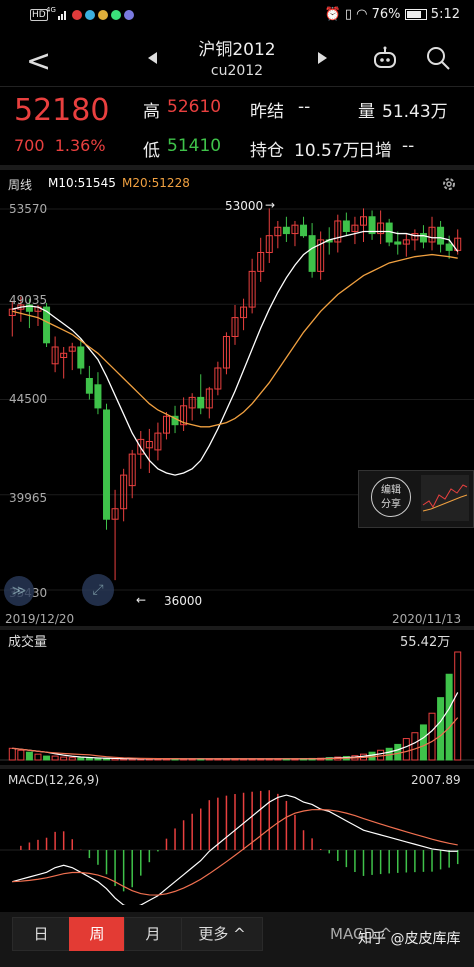 The width and height of the screenshot is (474, 967). Describe the element at coordinates (28, 498) in the screenshot. I see `y-tick-4: 39965` at that location.